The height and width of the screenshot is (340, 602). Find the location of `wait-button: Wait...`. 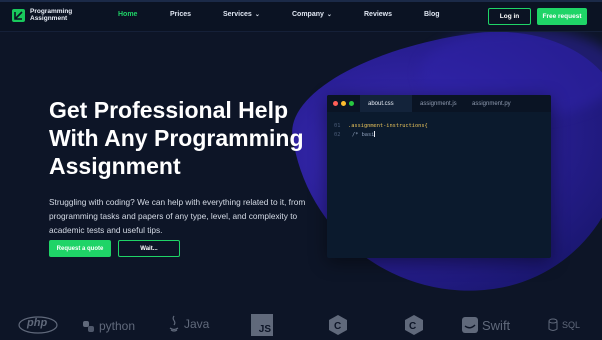

wait-button: Wait... is located at coordinates (149, 248).